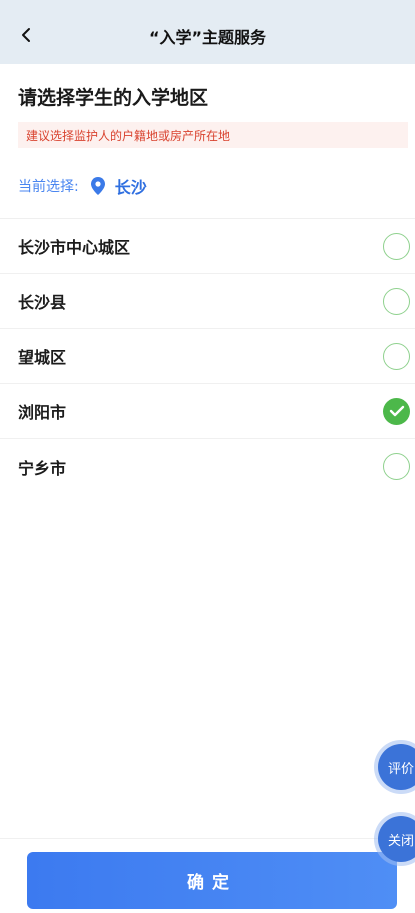 The height and width of the screenshot is (913, 415). What do you see at coordinates (128, 135) in the screenshot?
I see `tip-text: 建议选择监护人的户籍地或房产所在地` at bounding box center [128, 135].